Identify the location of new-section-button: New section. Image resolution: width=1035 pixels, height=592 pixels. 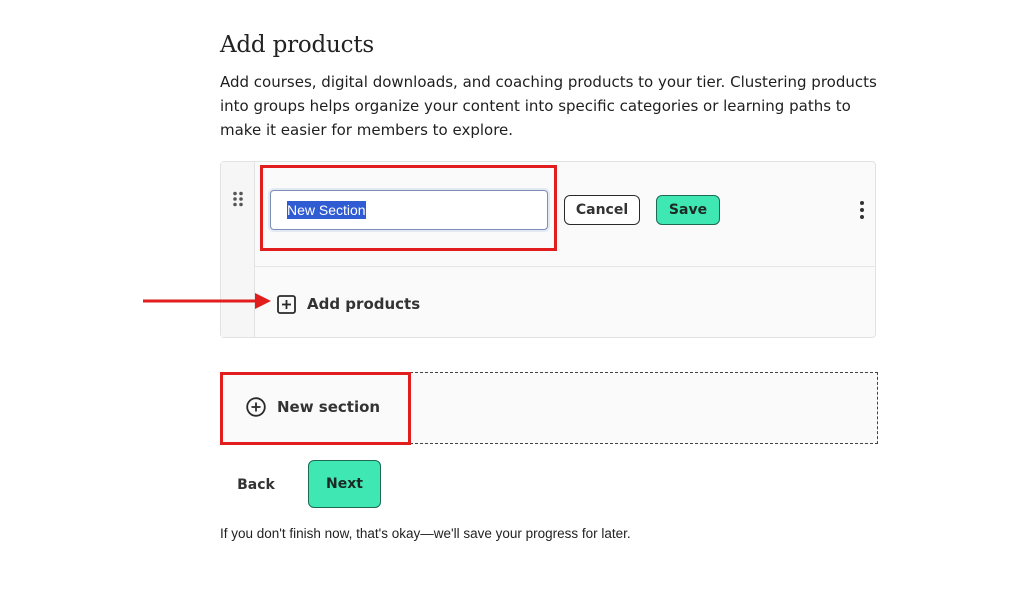
(313, 407).